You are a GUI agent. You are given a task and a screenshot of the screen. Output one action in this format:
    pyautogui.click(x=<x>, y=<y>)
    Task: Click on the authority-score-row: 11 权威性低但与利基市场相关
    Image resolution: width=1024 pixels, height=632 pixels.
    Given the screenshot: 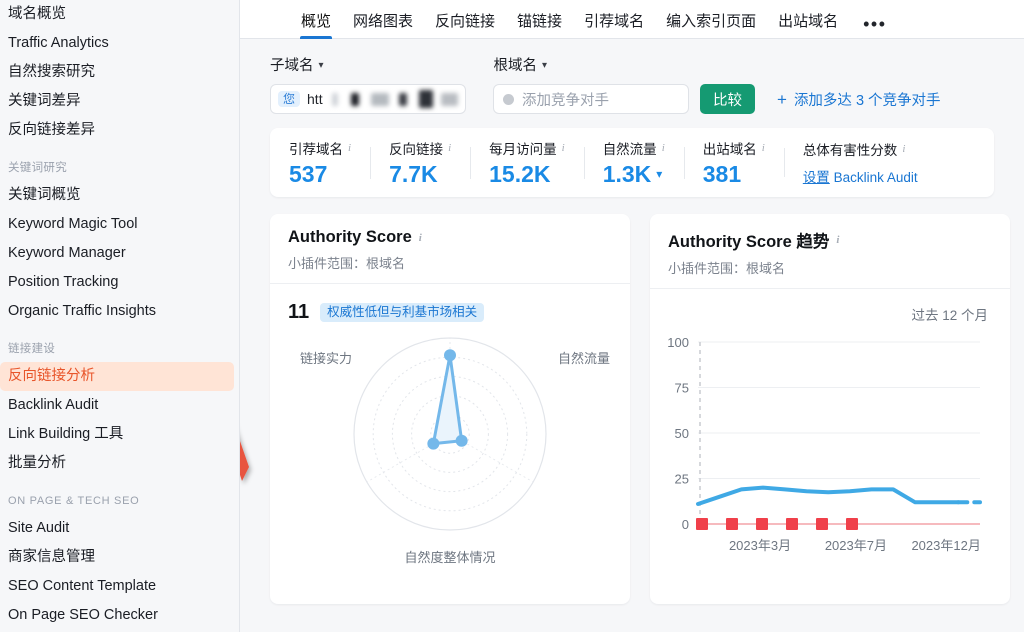 What is the action you would take?
    pyautogui.click(x=450, y=304)
    